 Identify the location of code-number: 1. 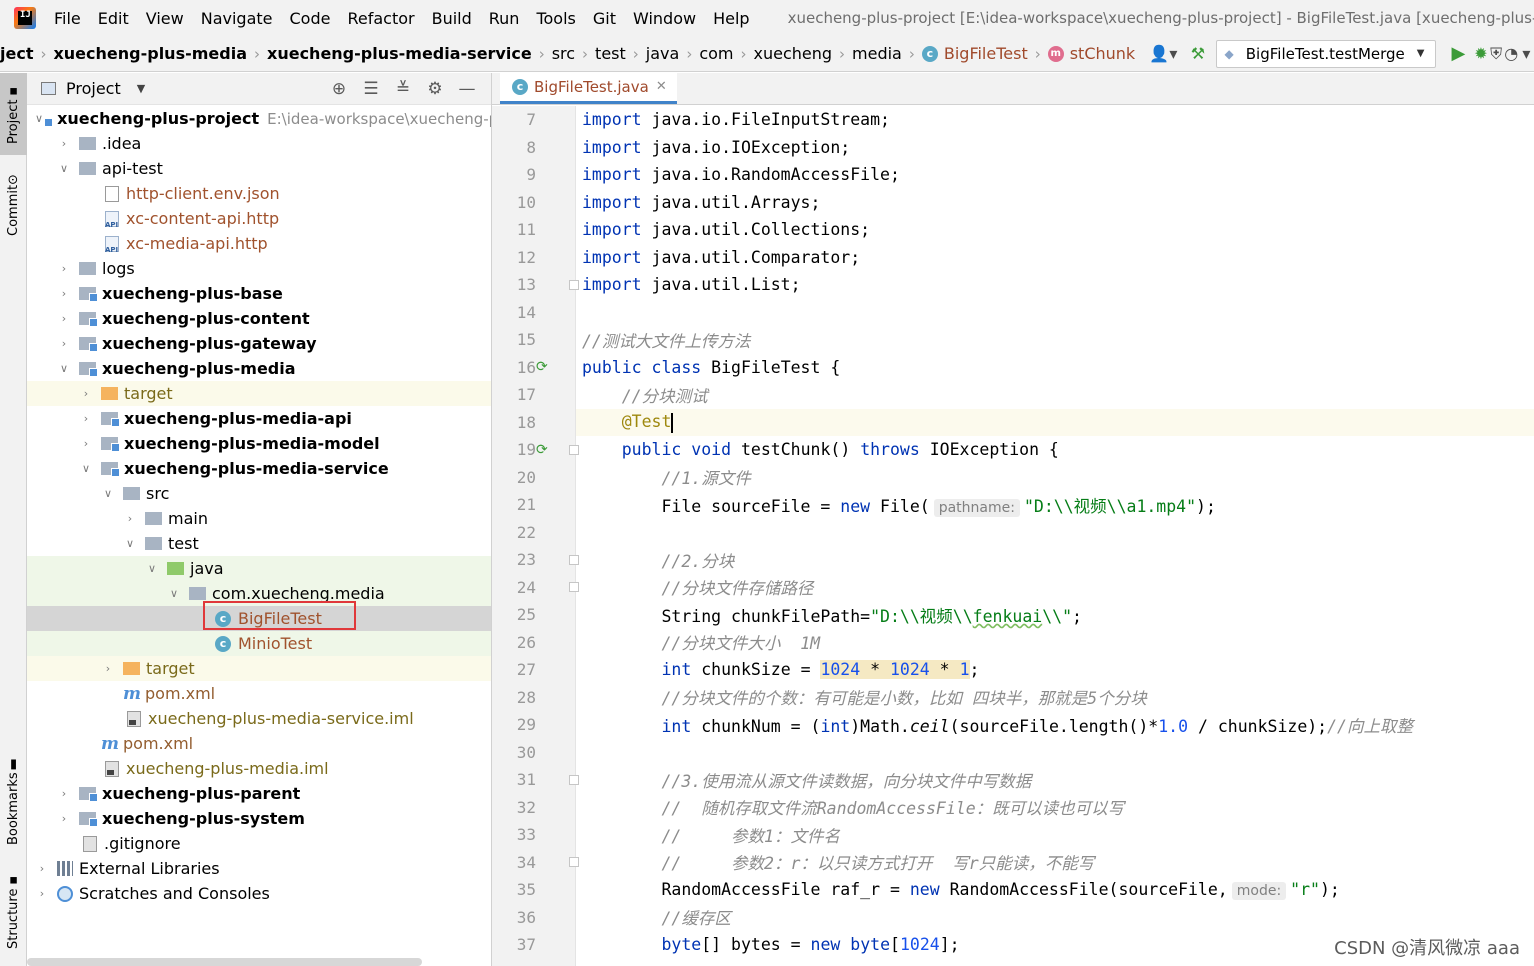
(964, 670).